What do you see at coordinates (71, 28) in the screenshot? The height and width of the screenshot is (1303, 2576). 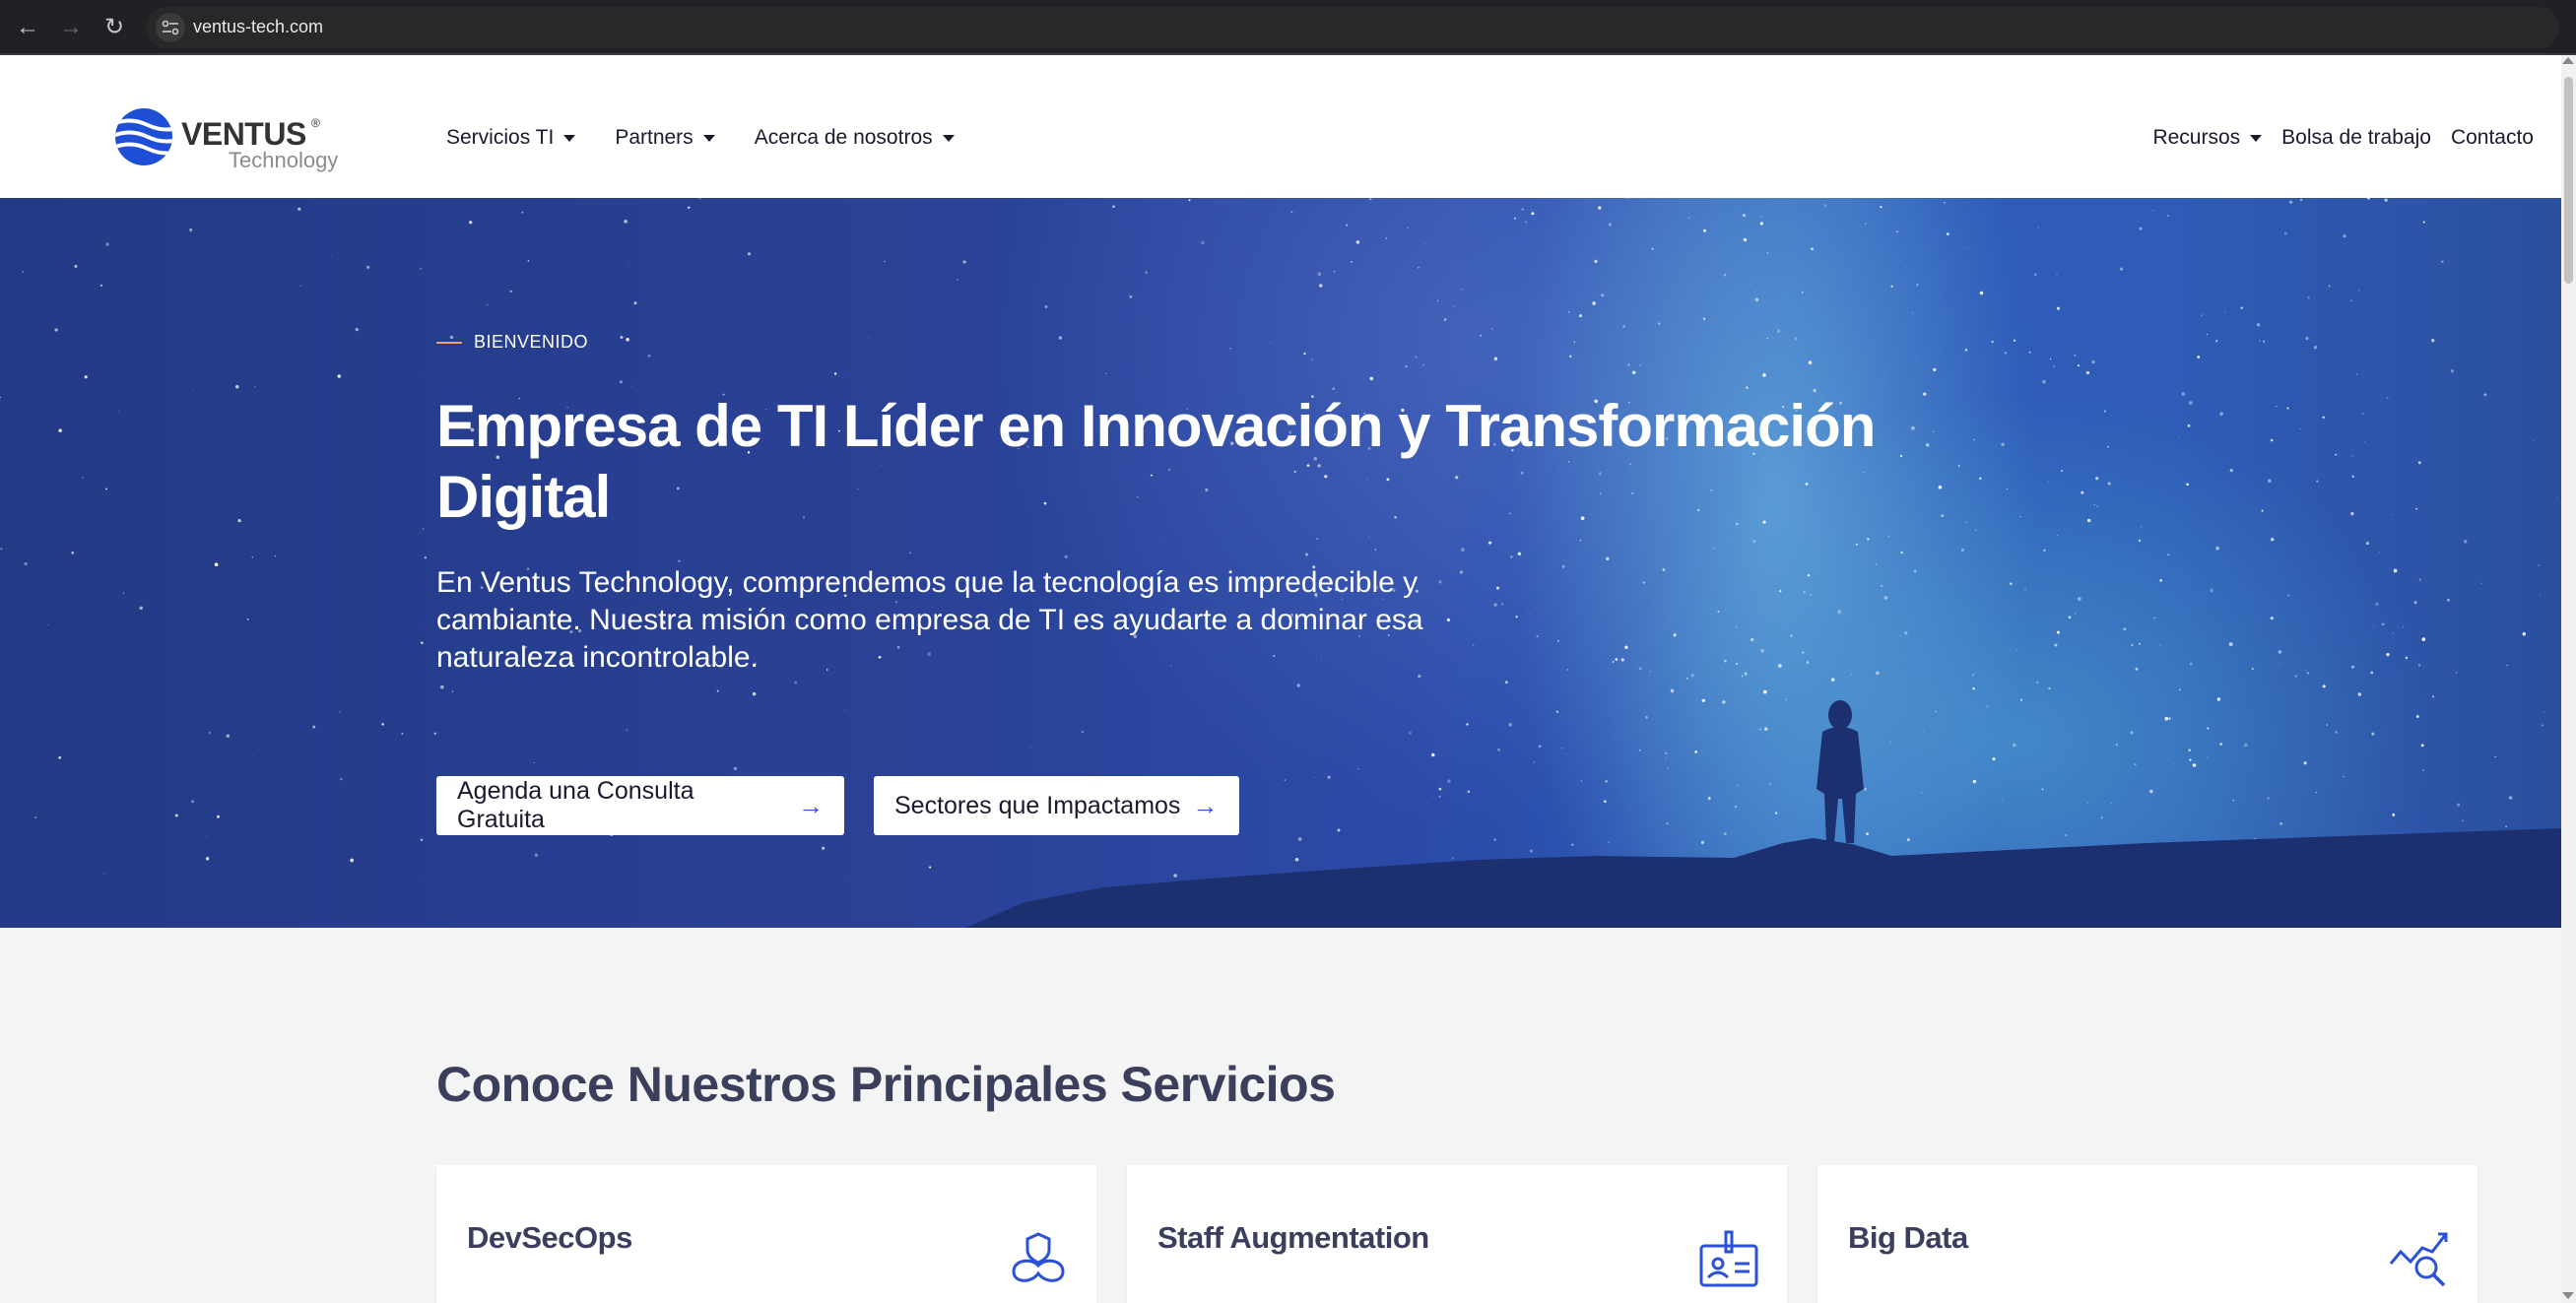 I see `forward-arrow-icon: →` at bounding box center [71, 28].